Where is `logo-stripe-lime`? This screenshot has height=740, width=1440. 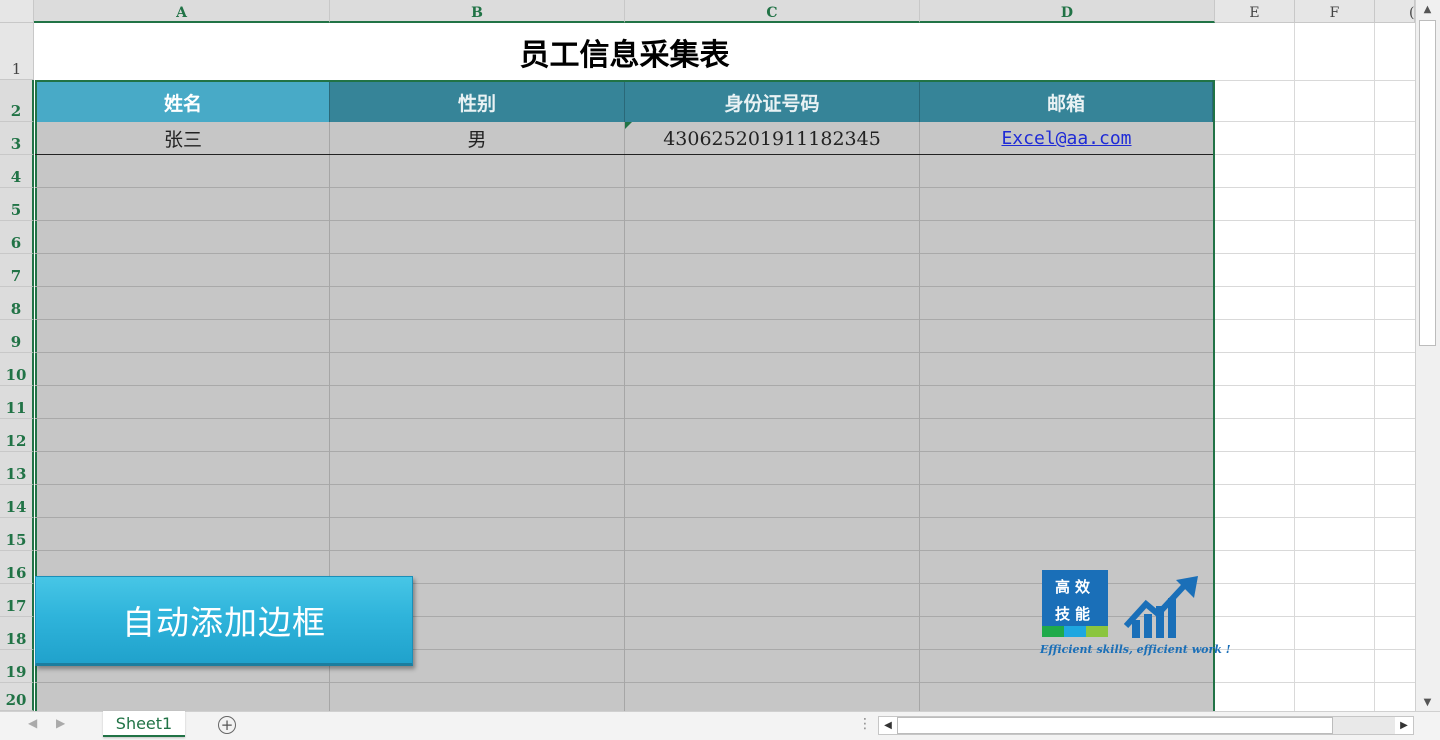
logo-stripe-lime is located at coordinates (1097, 631).